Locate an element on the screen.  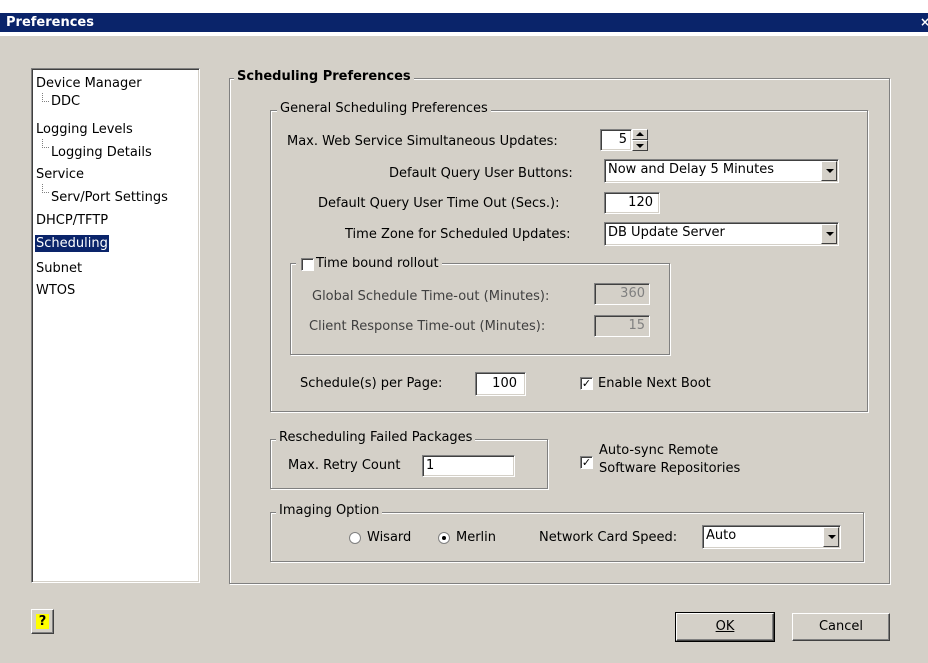
query-buttons-label: Default Query User Buttons: is located at coordinates (481, 173).